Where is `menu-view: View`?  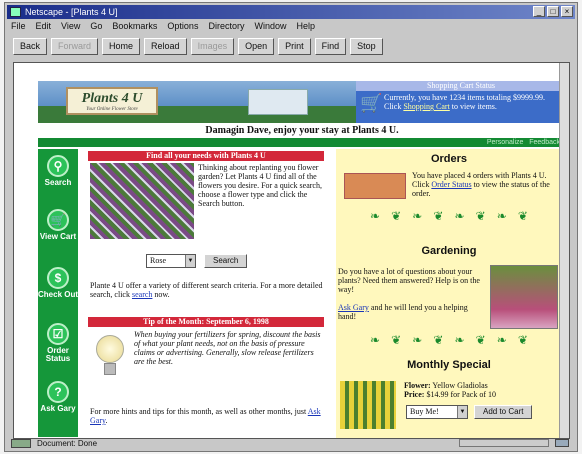 menu-view: View is located at coordinates (70, 26).